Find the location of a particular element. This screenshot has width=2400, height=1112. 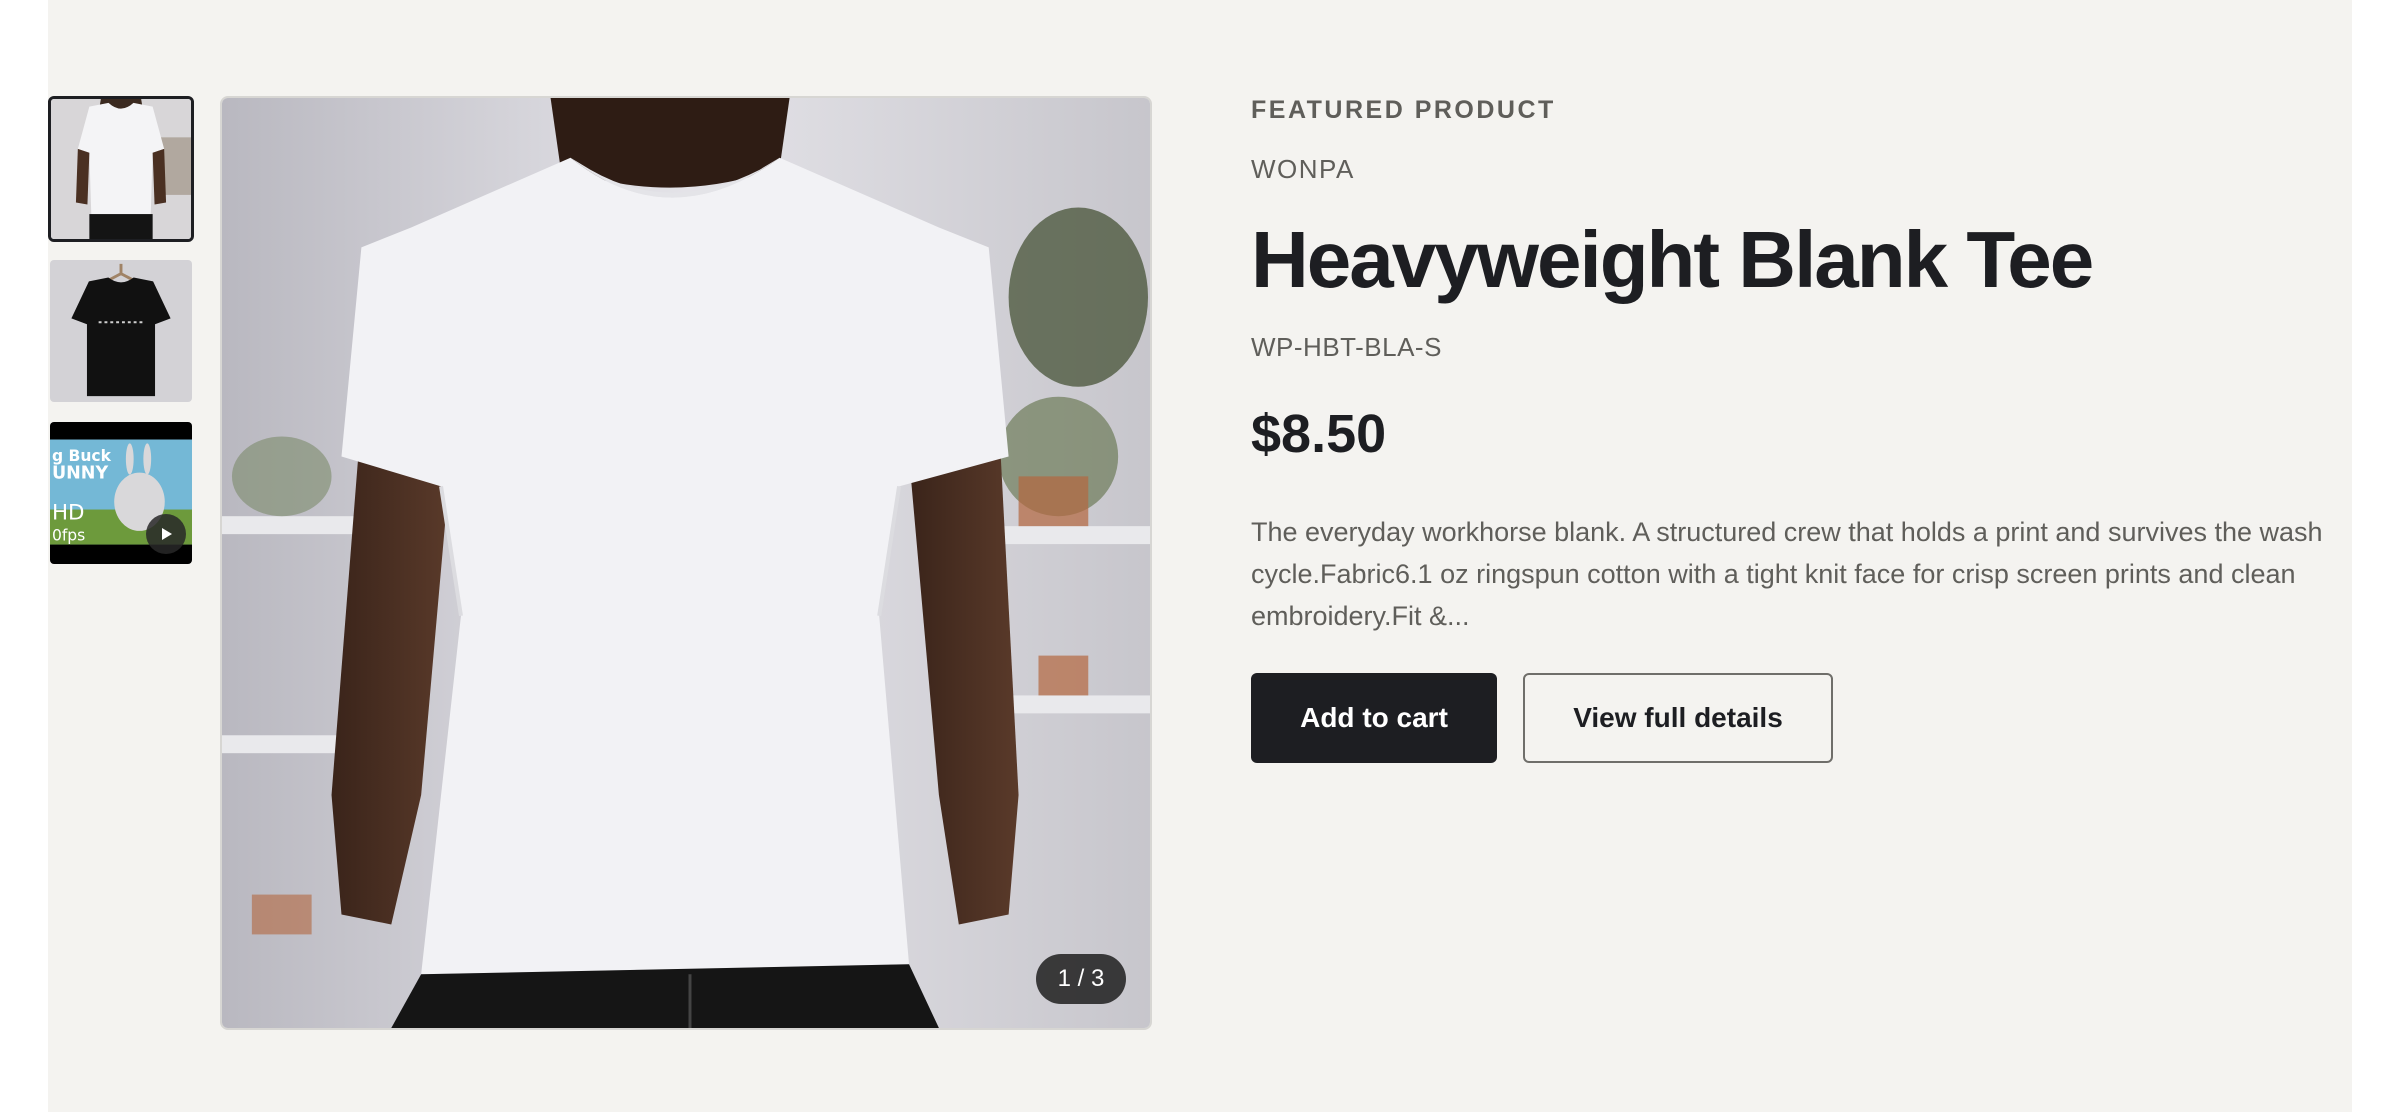

product-actions: Add to cart View full details is located at coordinates (1801, 718).